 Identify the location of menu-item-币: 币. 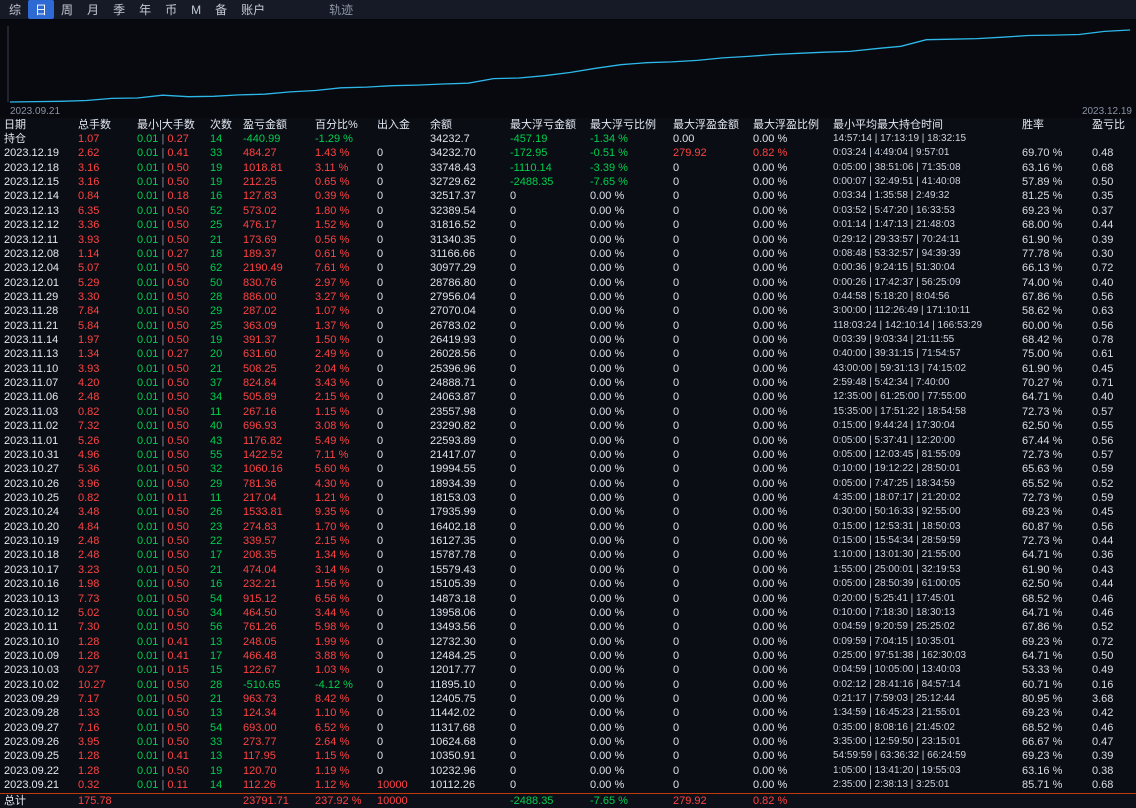
(171, 9).